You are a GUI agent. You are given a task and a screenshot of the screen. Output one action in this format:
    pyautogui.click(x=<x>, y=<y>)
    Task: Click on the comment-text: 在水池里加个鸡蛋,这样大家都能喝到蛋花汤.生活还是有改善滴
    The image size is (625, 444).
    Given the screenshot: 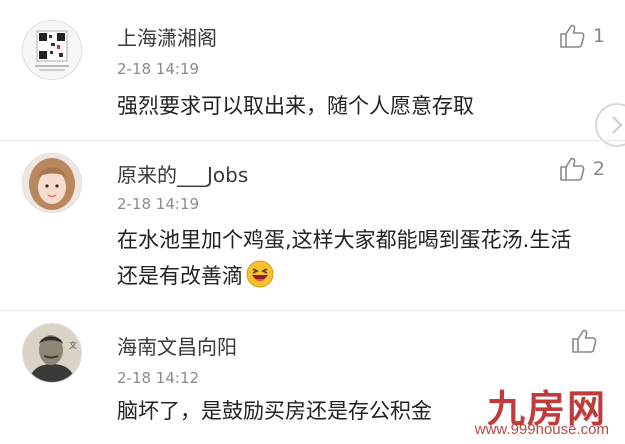 What is the action you would take?
    pyautogui.click(x=351, y=258)
    